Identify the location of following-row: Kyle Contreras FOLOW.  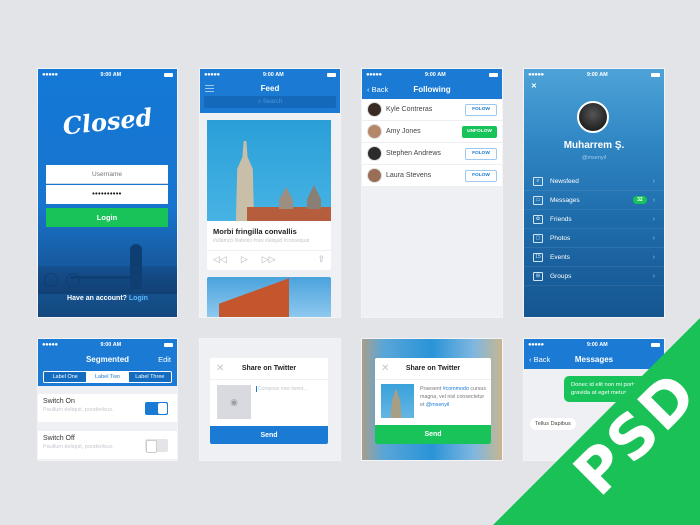
(432, 110).